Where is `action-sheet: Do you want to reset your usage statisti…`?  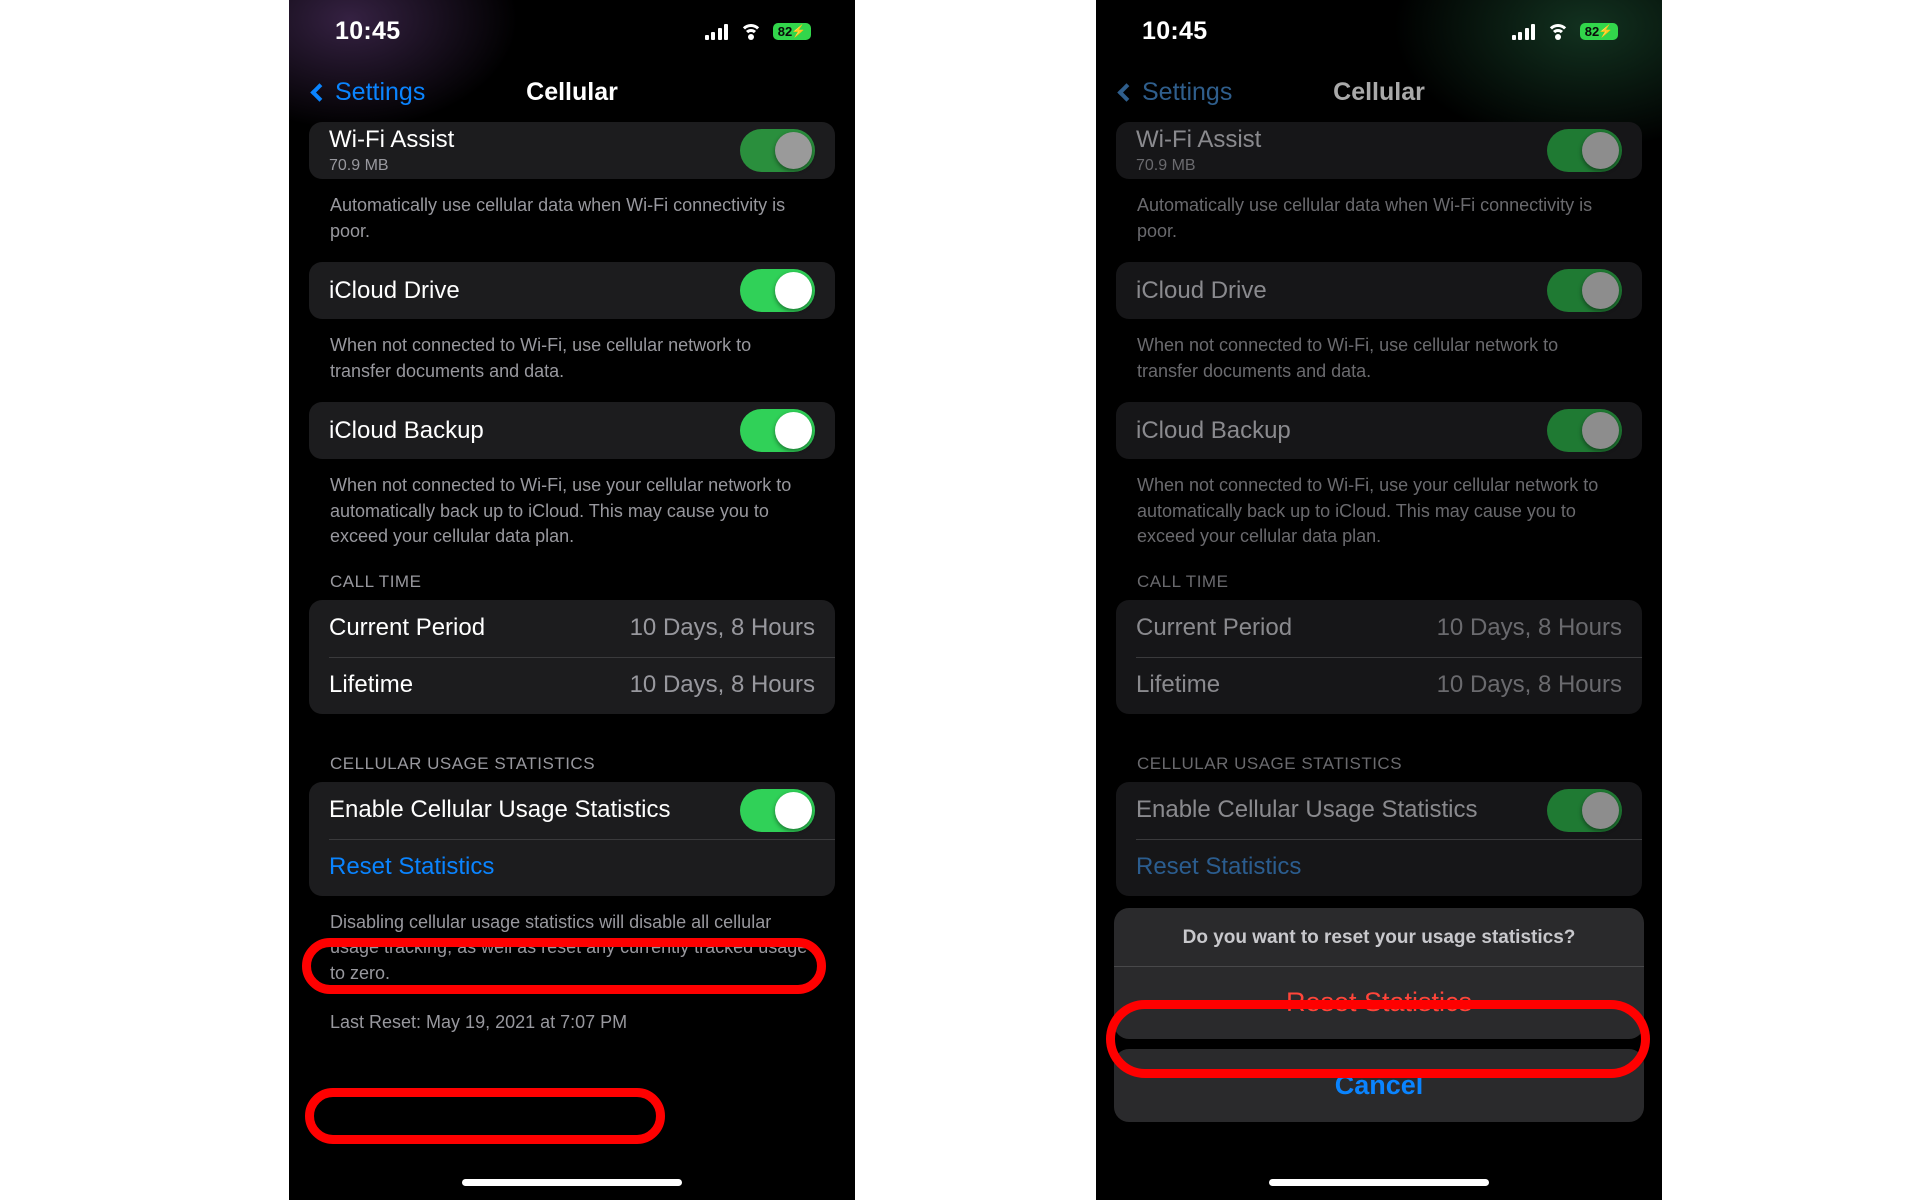 action-sheet: Do you want to reset your usage statisti… is located at coordinates (1379, 1015).